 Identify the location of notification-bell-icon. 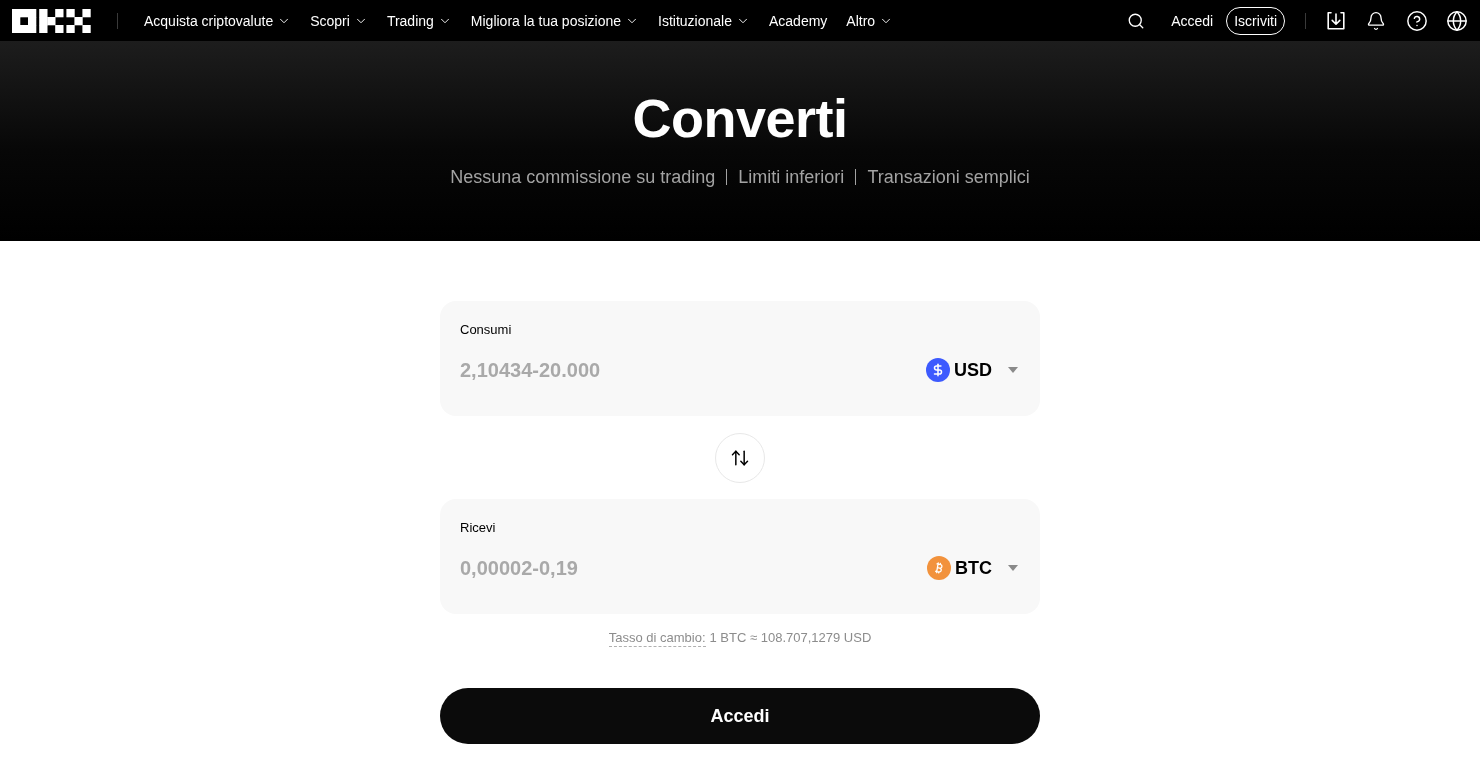
(1376, 20).